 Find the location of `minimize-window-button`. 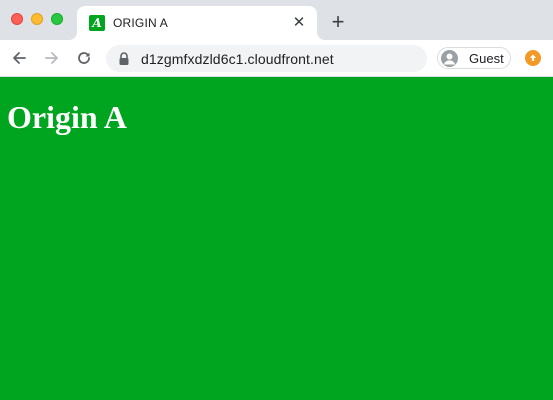

minimize-window-button is located at coordinates (37, 19).